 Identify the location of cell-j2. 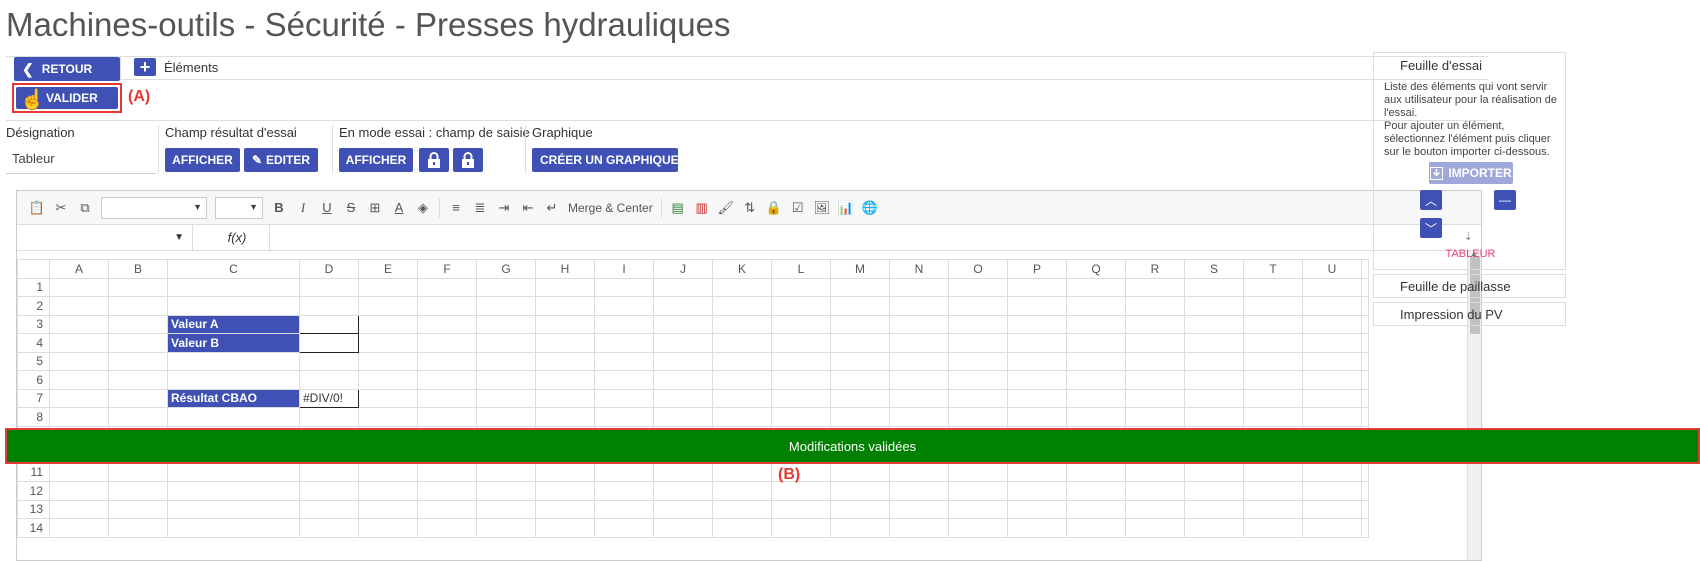
(683, 306).